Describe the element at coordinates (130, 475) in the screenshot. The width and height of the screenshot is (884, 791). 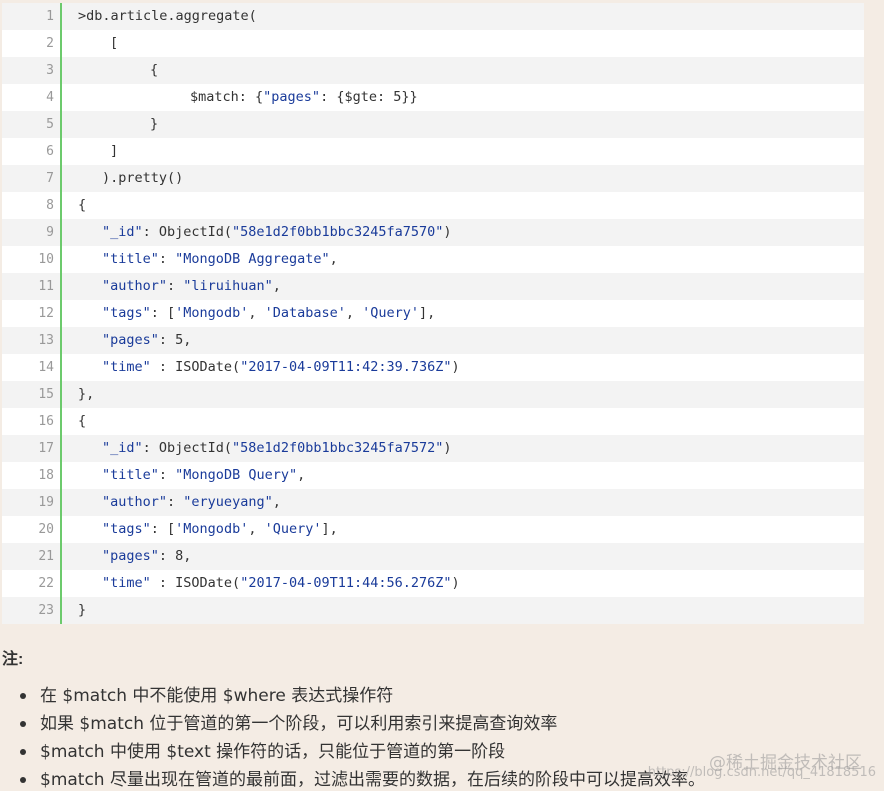
I see `string-token: "title"` at that location.